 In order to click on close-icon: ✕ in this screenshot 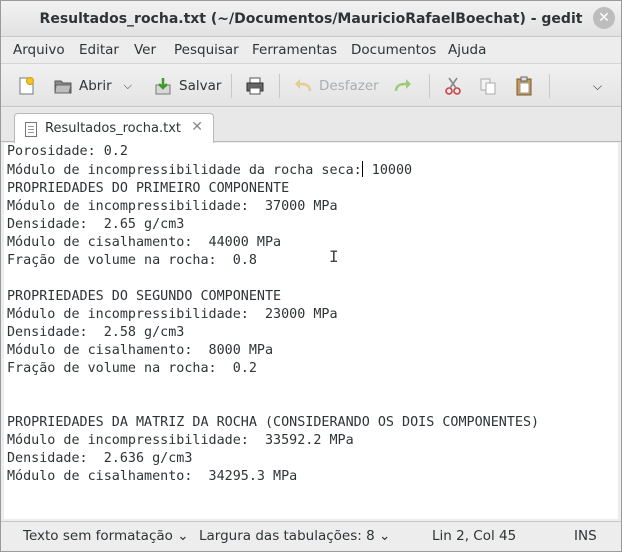, I will do `click(604, 18)`.